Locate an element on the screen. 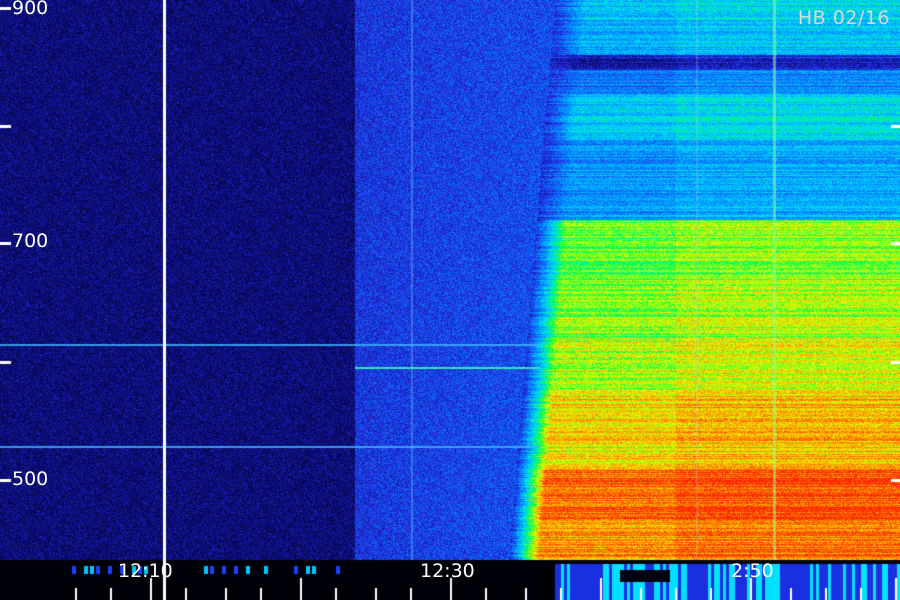 The height and width of the screenshot is (600, 900). date-stamp: HB 02/16 is located at coordinates (843, 18).